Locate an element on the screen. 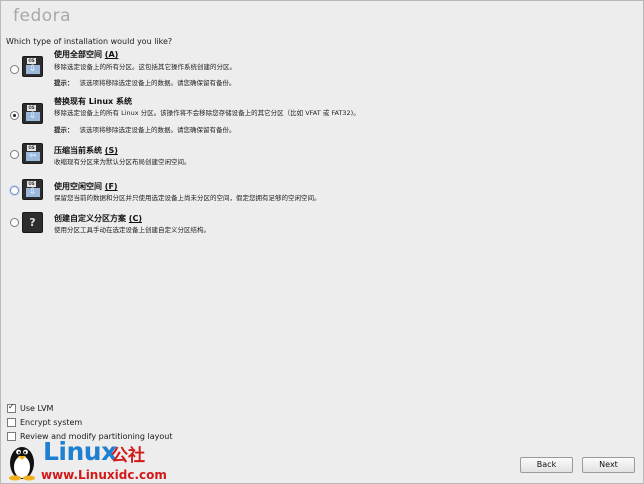 This screenshot has width=644, height=484. watermark-url: www.Linuxidc.com is located at coordinates (104, 475).